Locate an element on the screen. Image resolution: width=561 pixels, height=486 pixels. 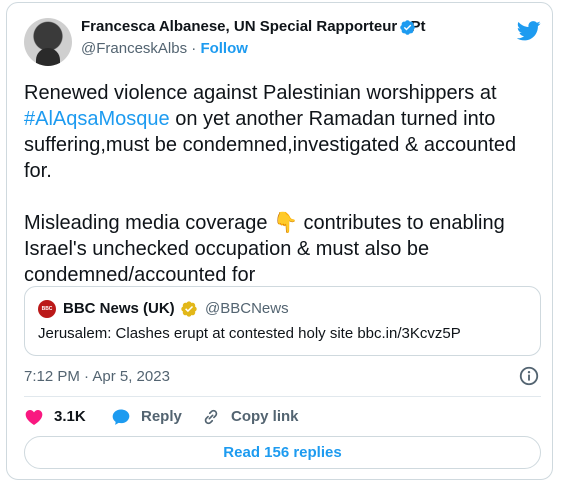
follow-button: Follow is located at coordinates (224, 48).